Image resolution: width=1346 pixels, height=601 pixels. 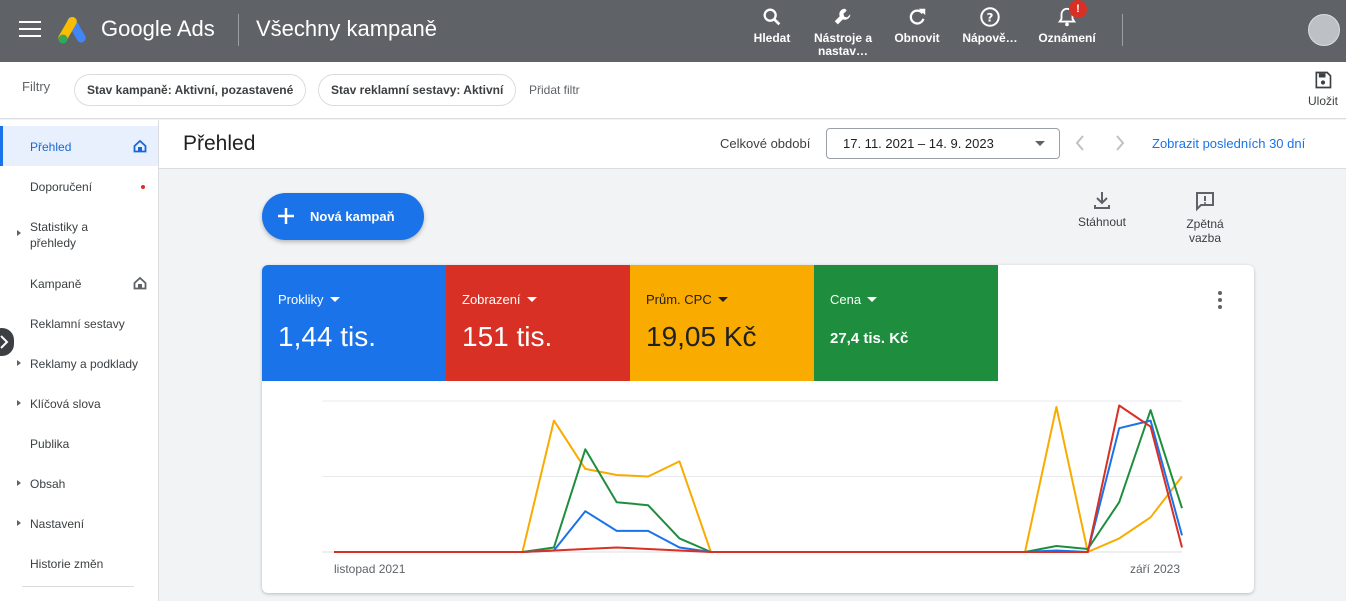 I want to click on download-button: Stáhnout, so click(x=1102, y=209).